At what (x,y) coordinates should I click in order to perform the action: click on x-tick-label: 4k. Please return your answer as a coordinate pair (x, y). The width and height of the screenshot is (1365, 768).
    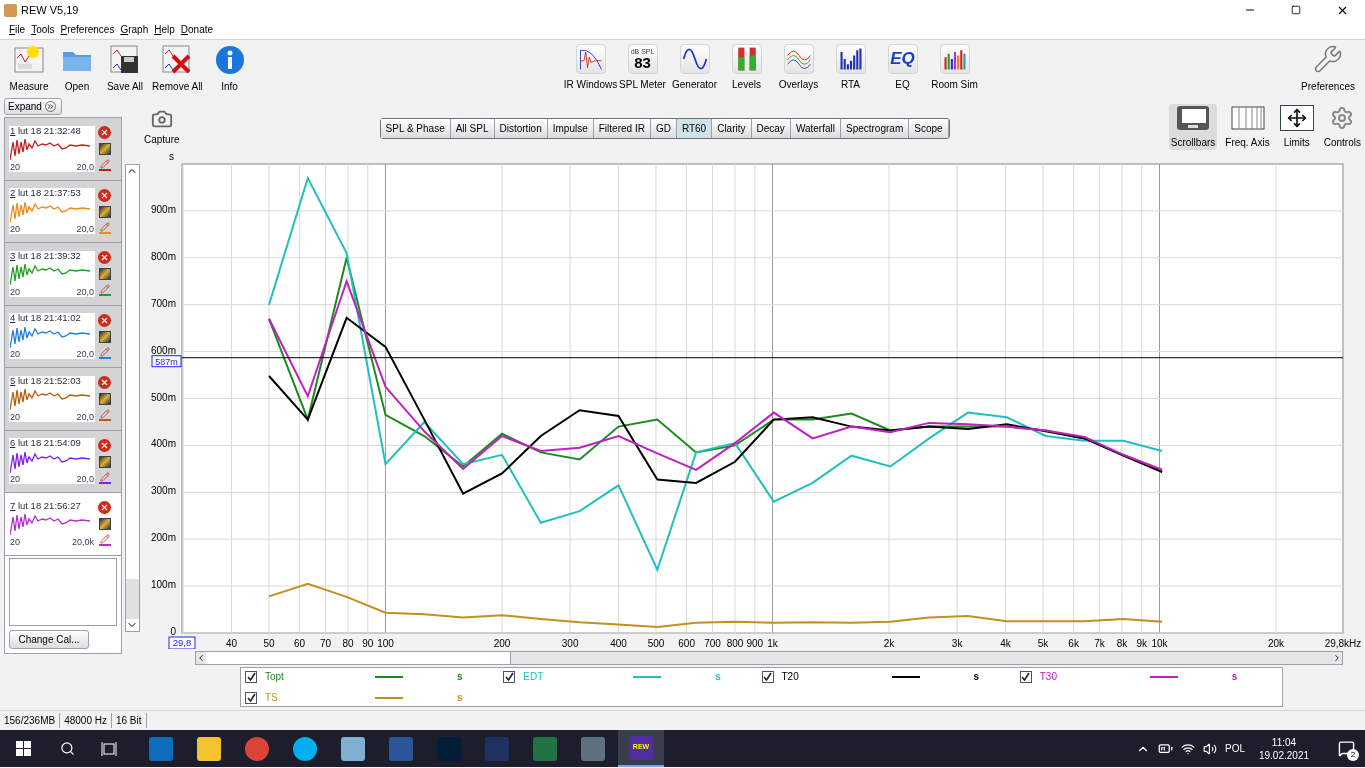
    Looking at the image, I should click on (1005, 643).